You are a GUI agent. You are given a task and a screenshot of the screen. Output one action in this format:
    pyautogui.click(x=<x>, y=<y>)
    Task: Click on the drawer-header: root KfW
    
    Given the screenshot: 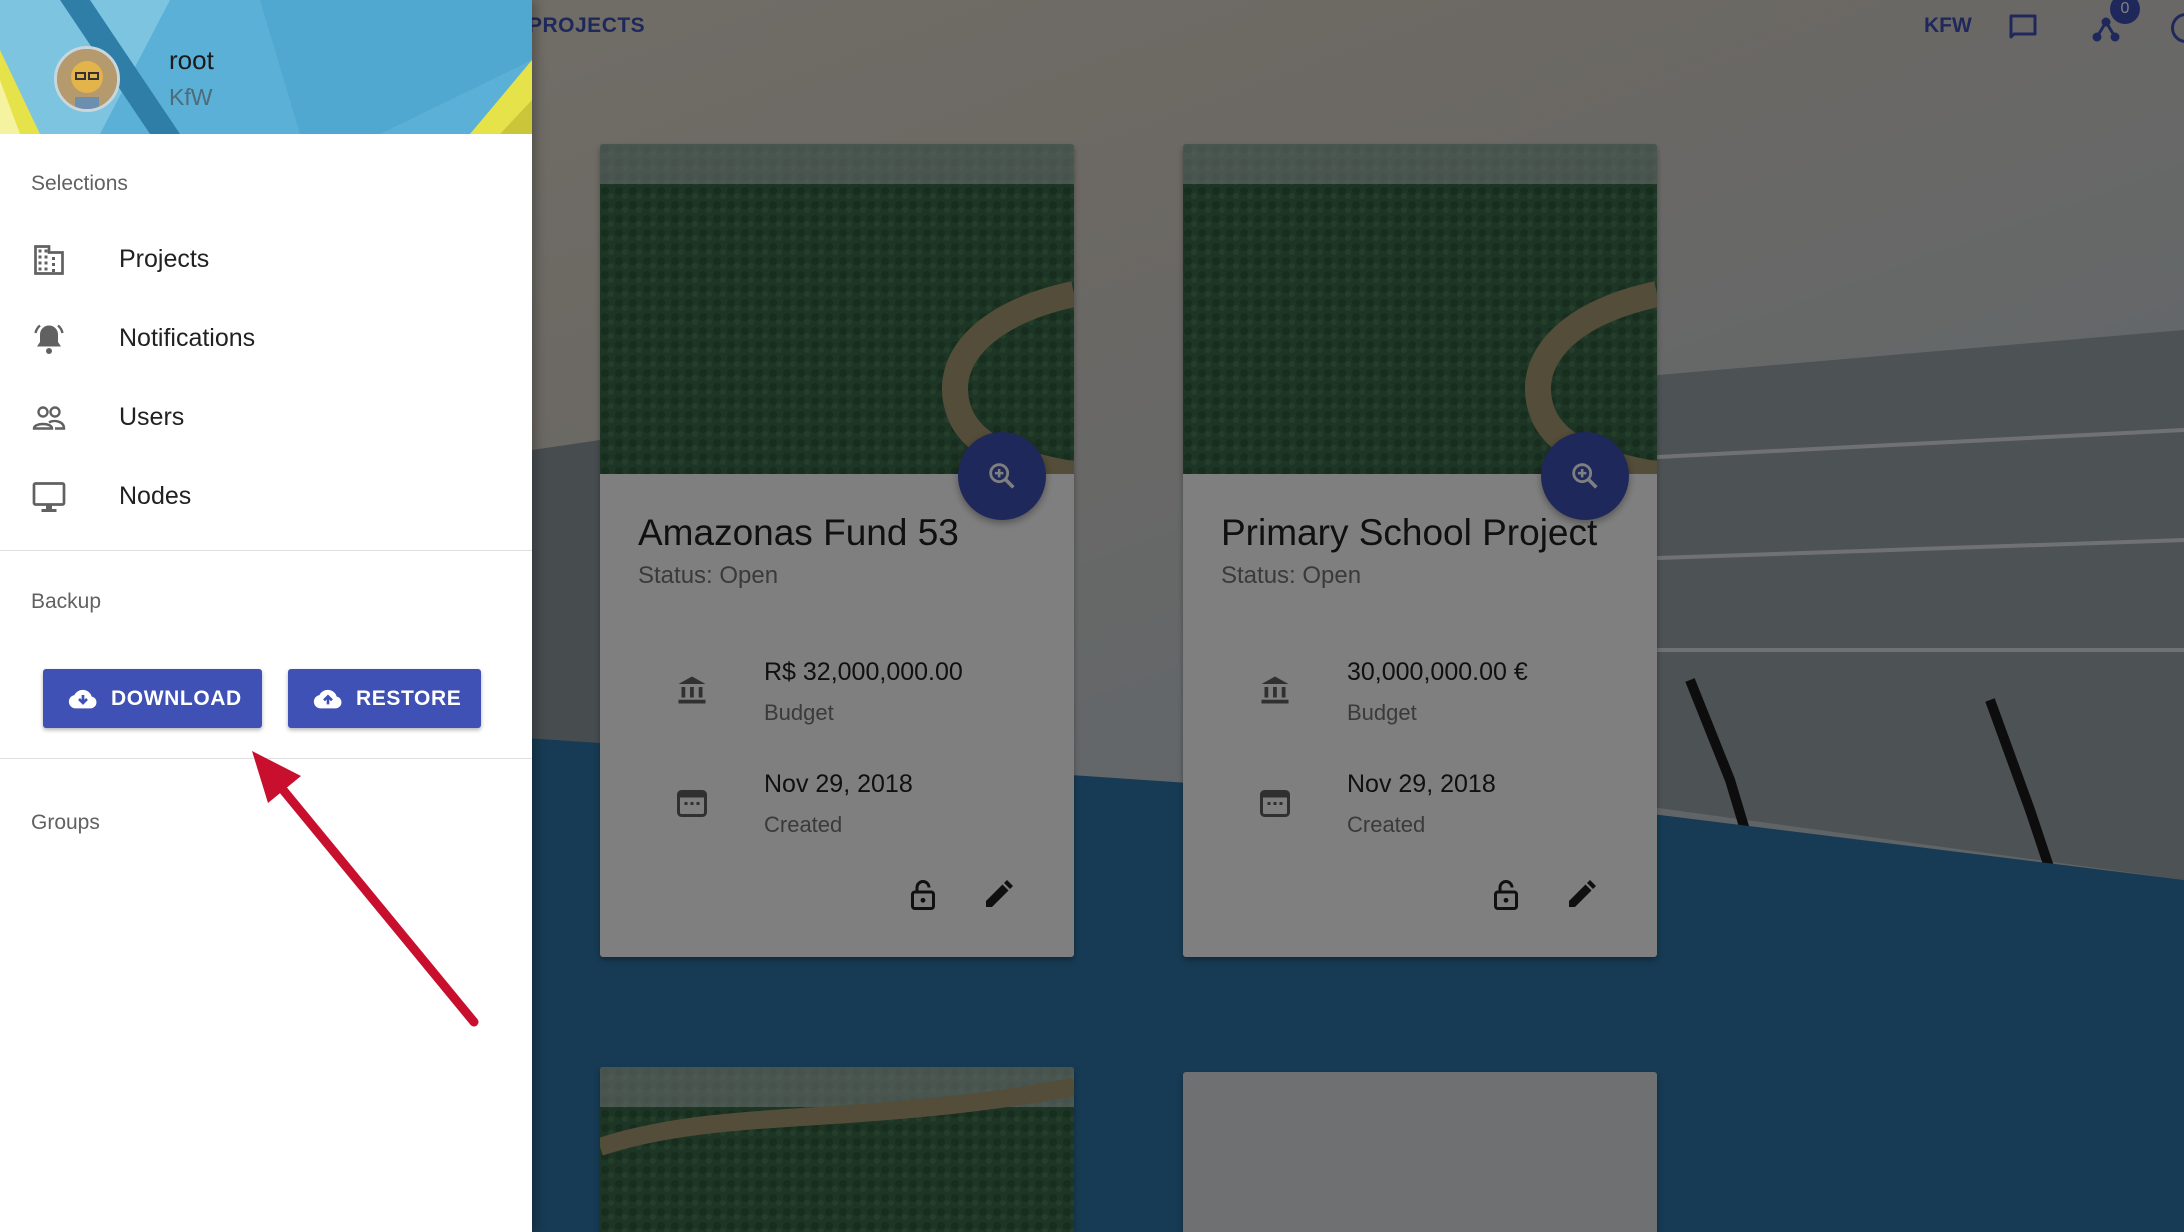 What is the action you would take?
    pyautogui.click(x=266, y=67)
    